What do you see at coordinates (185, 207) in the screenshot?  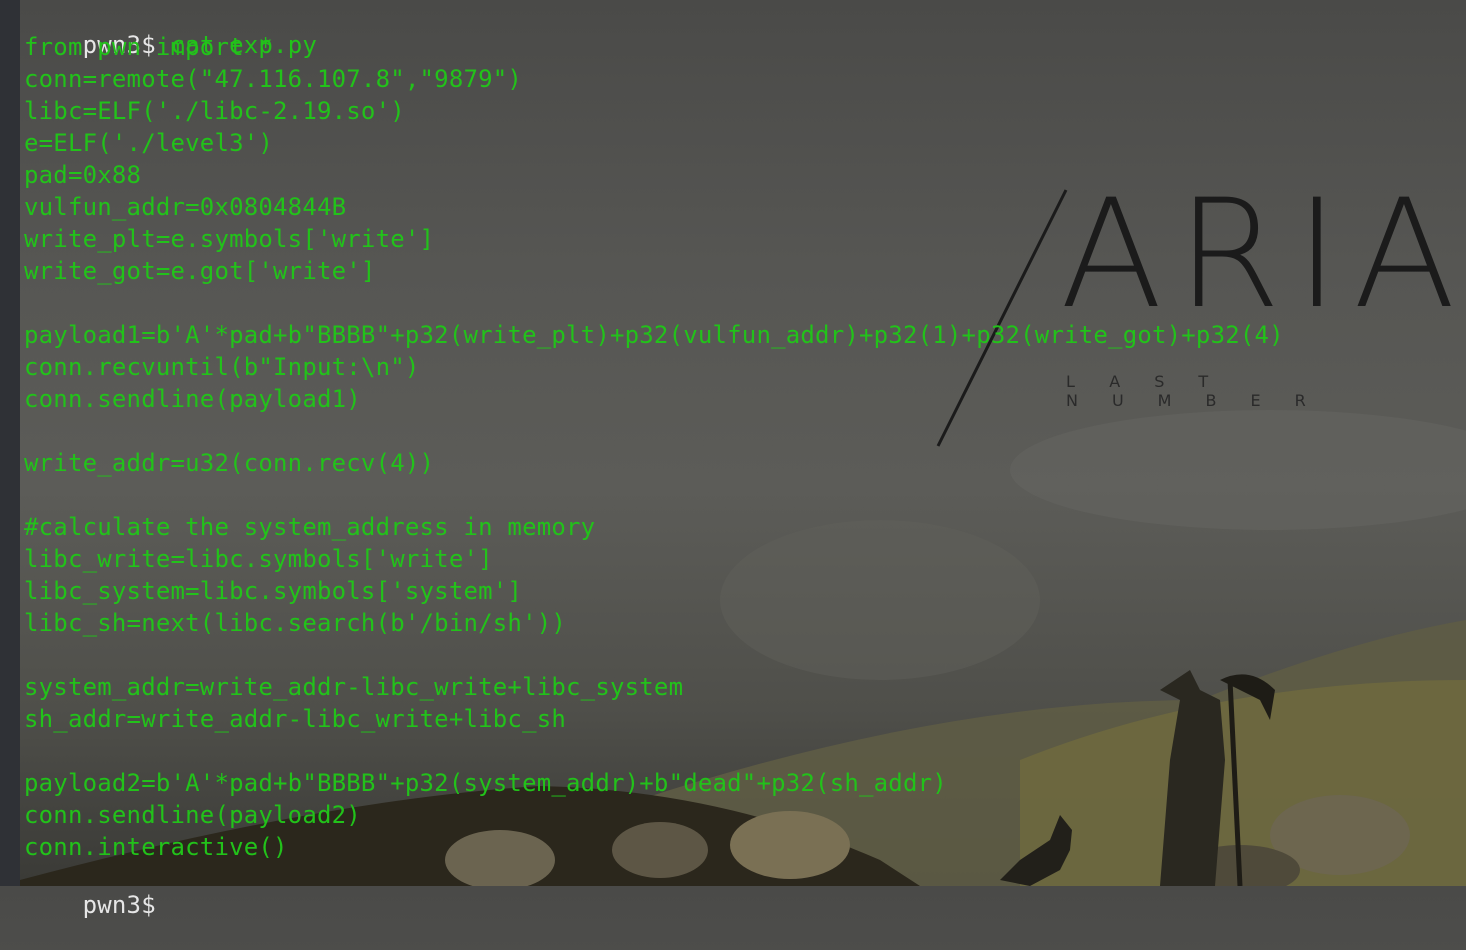 I see `code-line: vulfun_addr=0x0804844B` at bounding box center [185, 207].